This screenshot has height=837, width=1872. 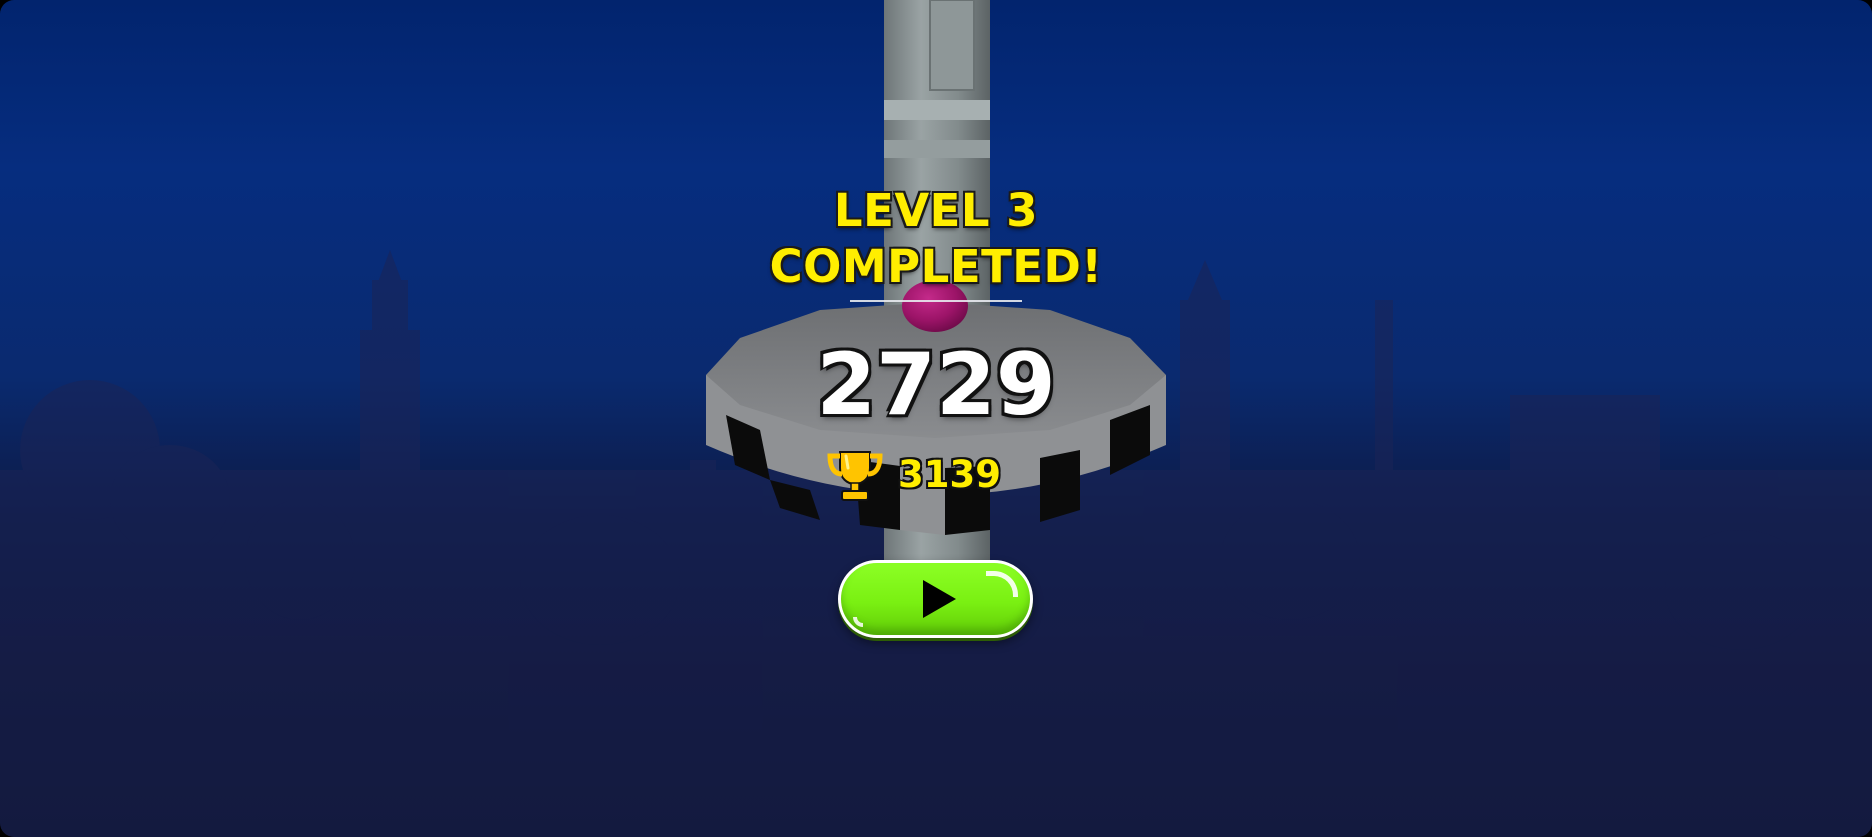 I want to click on best-score-row: 3139, so click(x=913, y=475).